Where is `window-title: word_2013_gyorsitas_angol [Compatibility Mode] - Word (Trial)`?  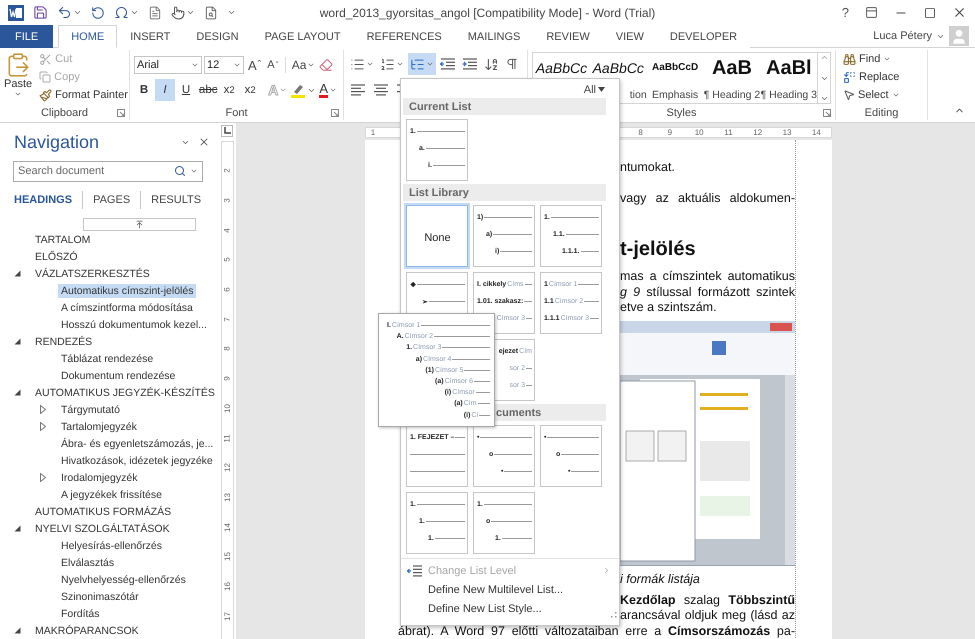
window-title: word_2013_gyorsitas_angol [Compatibility Mode] - Word (Trial) is located at coordinates (488, 13).